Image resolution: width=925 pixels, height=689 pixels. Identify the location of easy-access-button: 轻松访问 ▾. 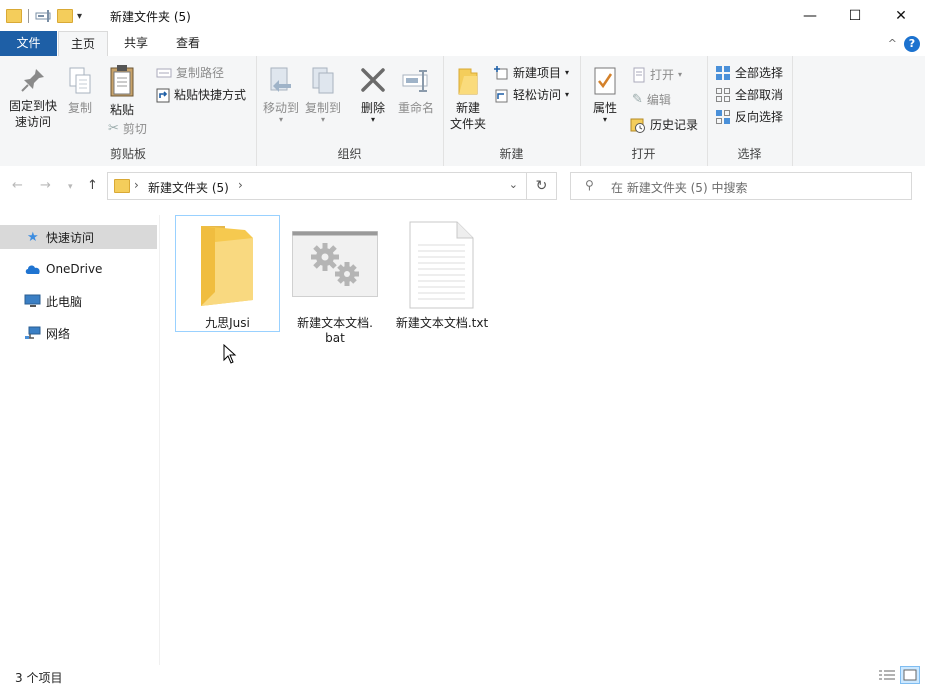
(531, 94).